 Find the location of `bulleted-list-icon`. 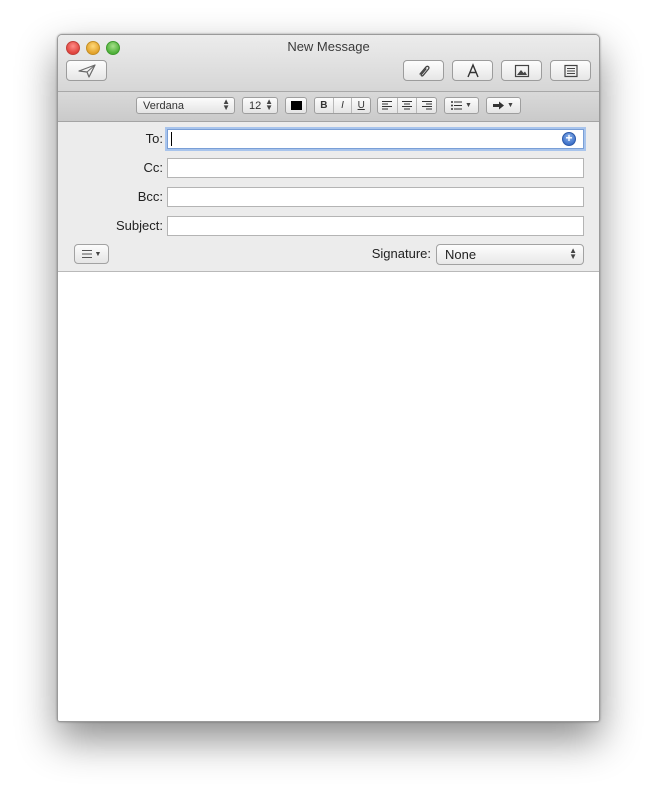

bulleted-list-icon is located at coordinates (457, 105).